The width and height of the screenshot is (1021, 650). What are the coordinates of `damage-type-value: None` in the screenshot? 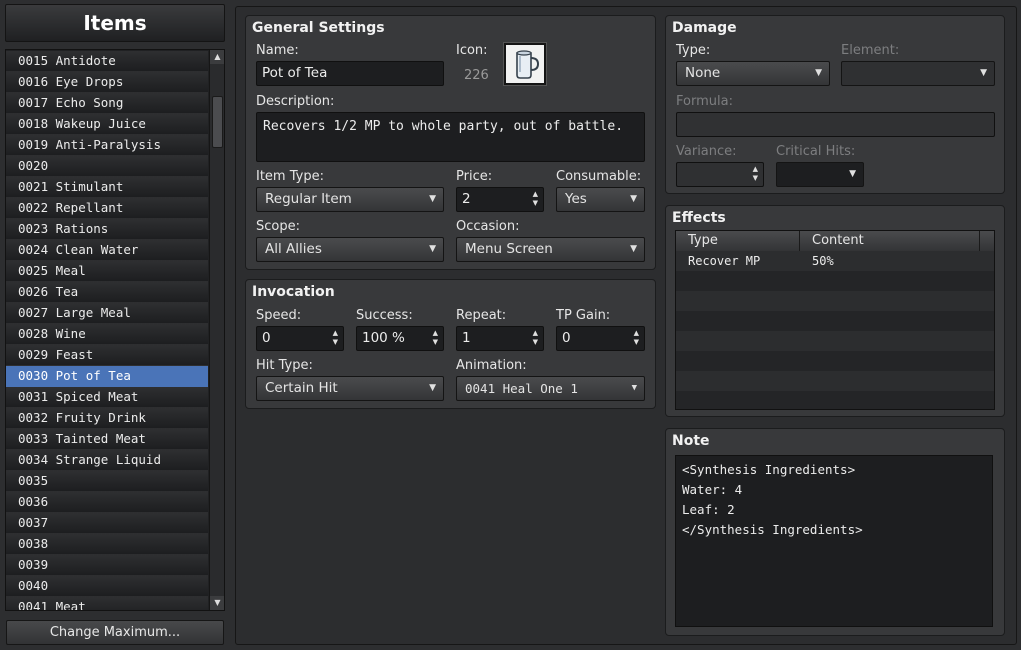 It's located at (703, 73).